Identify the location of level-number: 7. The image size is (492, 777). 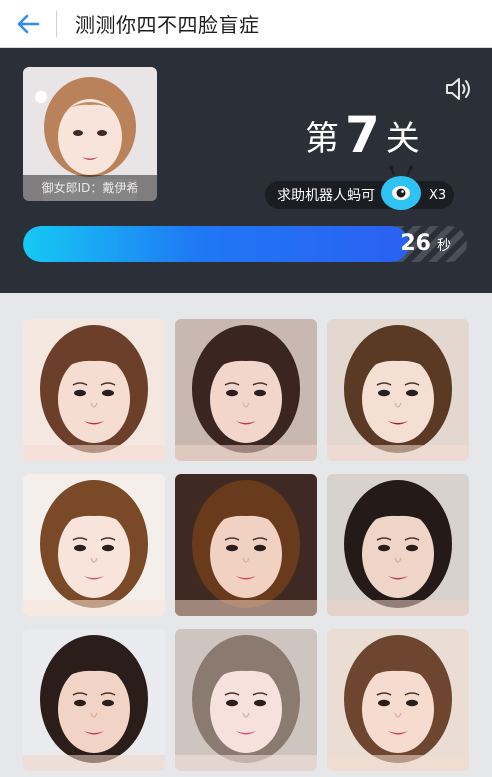
(362, 135).